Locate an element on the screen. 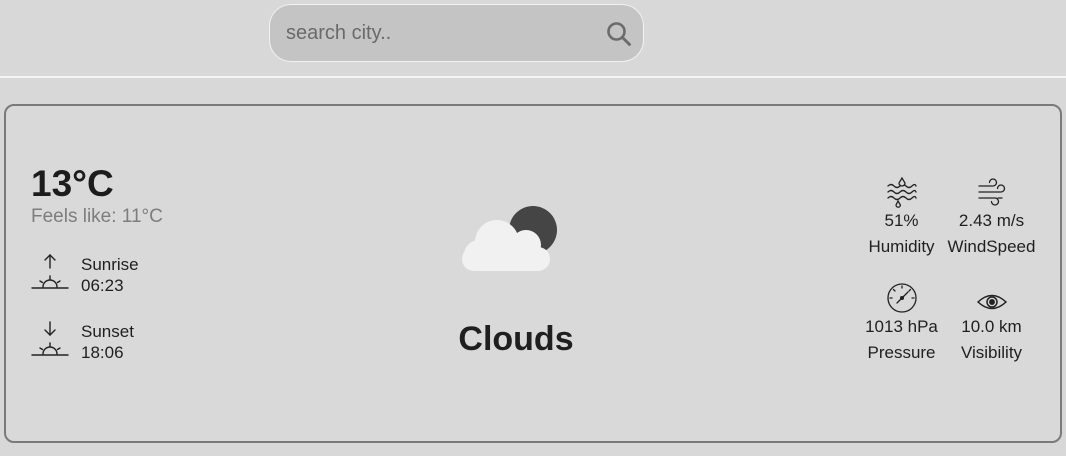  search-input is located at coordinates (446, 33).